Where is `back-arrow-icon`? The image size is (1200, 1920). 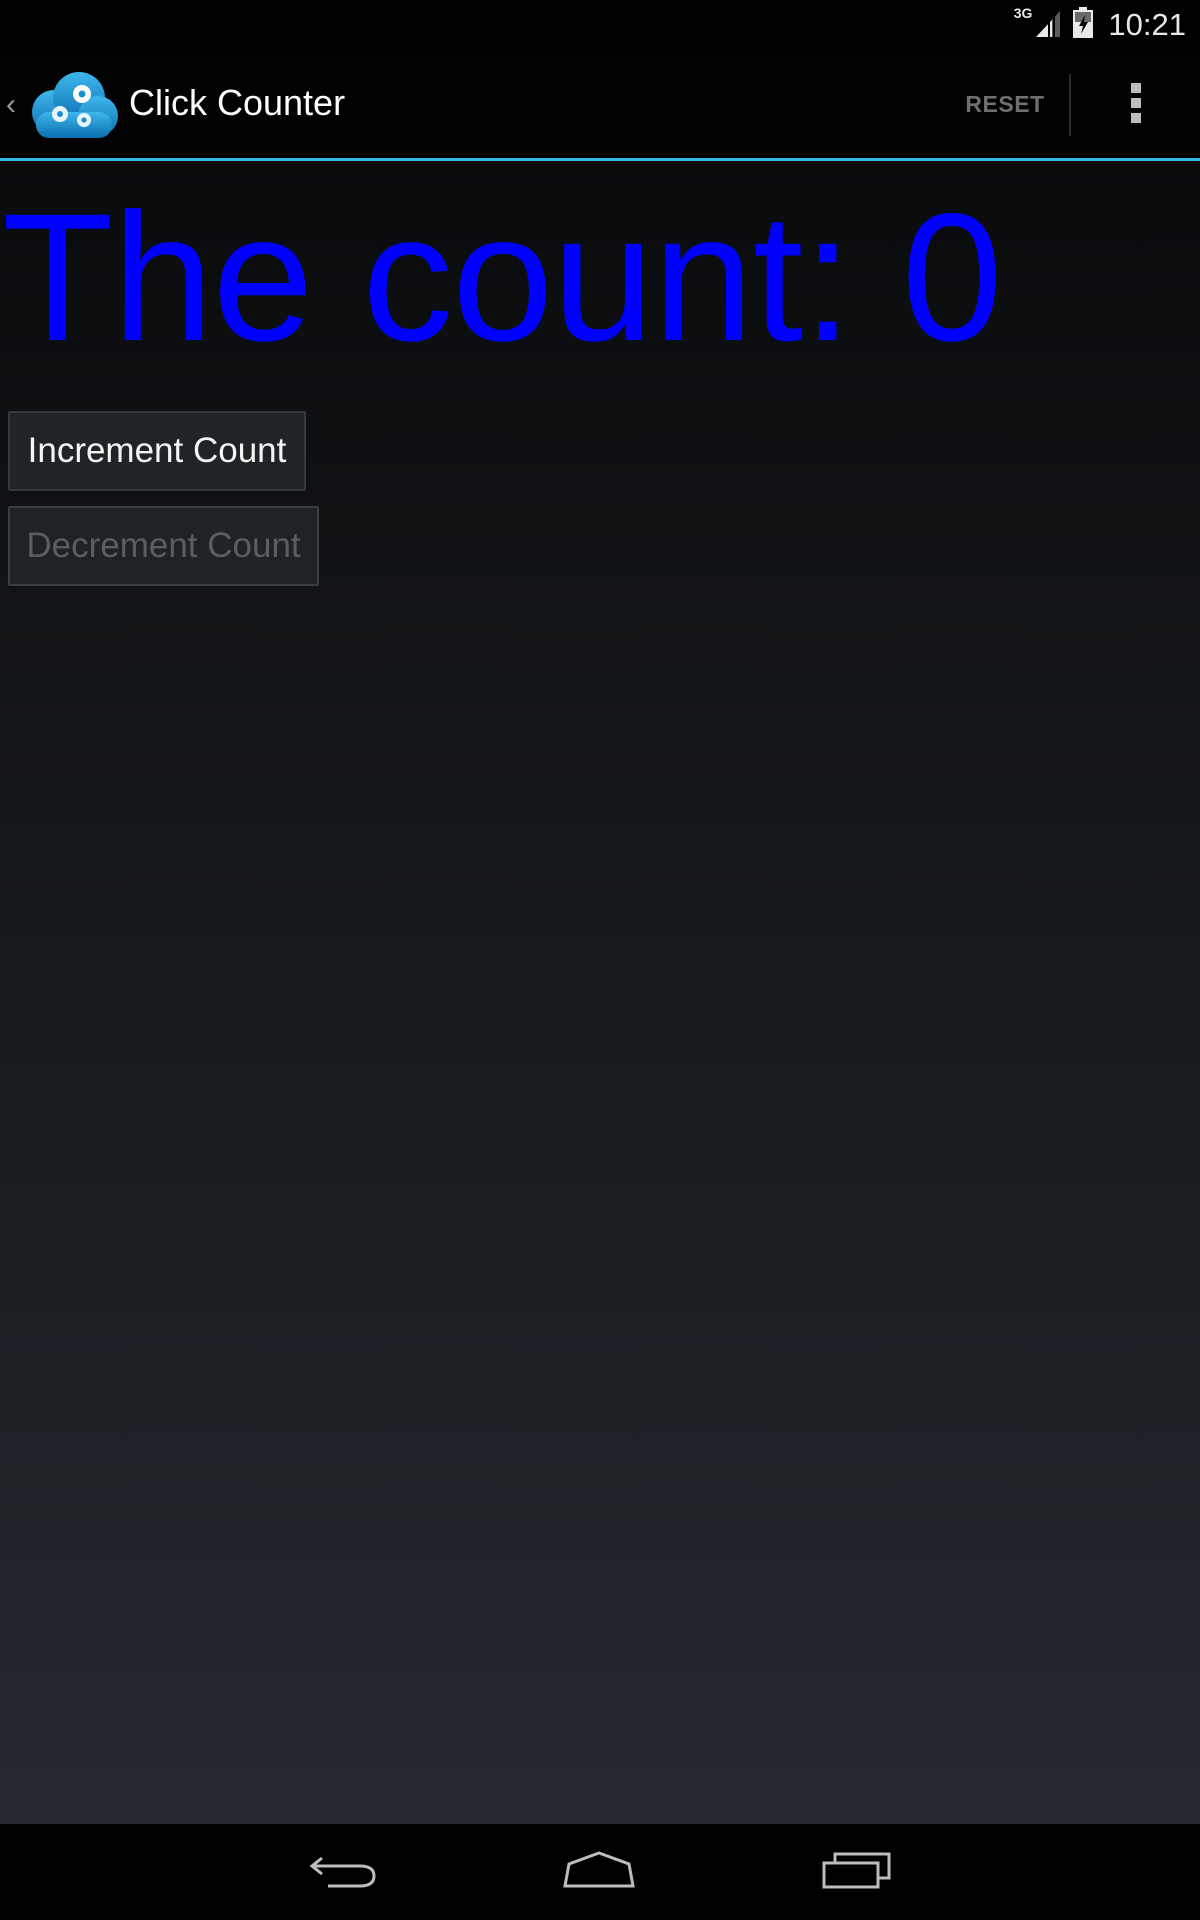
back-arrow-icon is located at coordinates (343, 1872).